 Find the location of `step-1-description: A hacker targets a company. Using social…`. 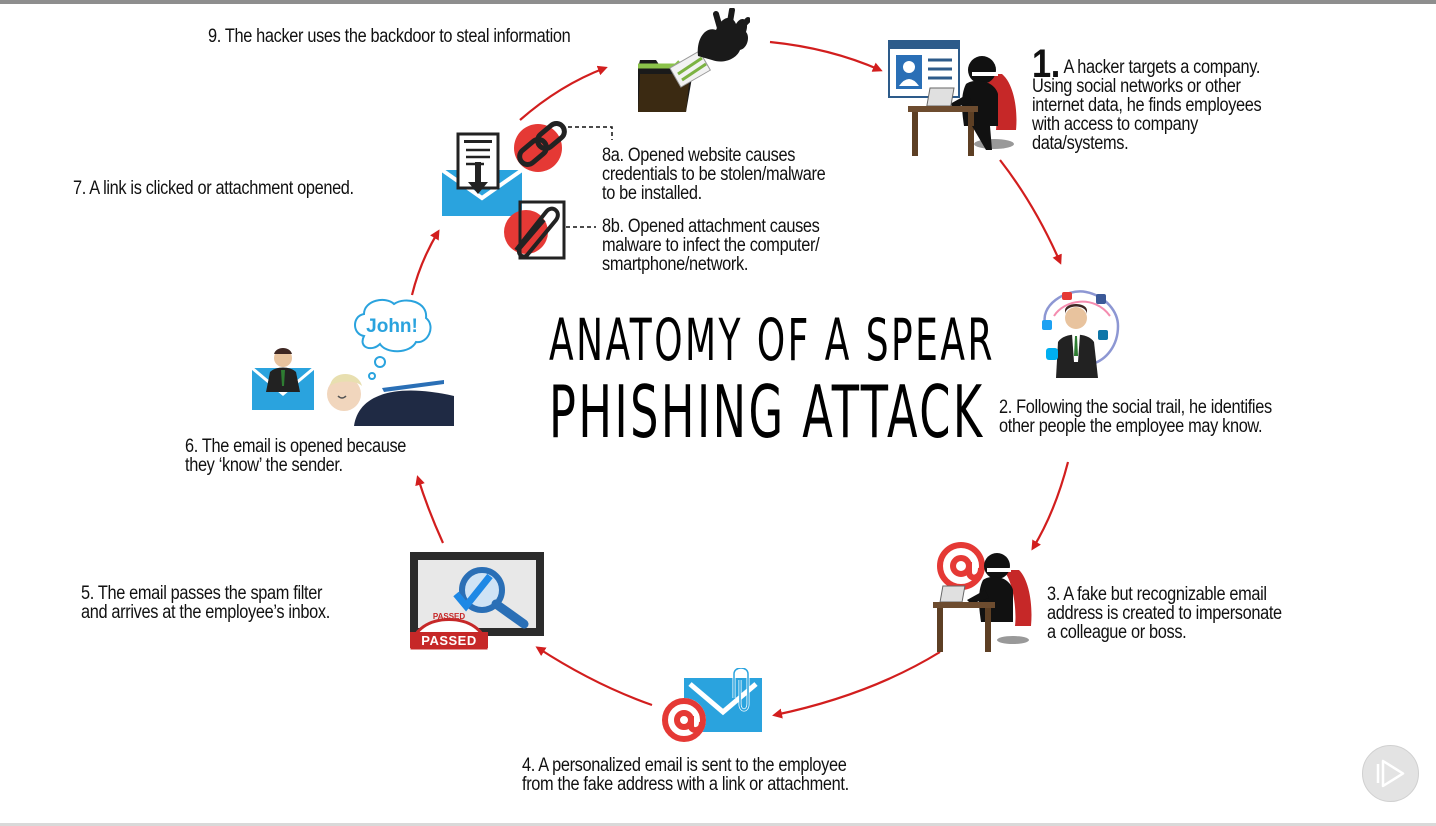

step-1-description: A hacker targets a company. Using social… is located at coordinates (1147, 105).